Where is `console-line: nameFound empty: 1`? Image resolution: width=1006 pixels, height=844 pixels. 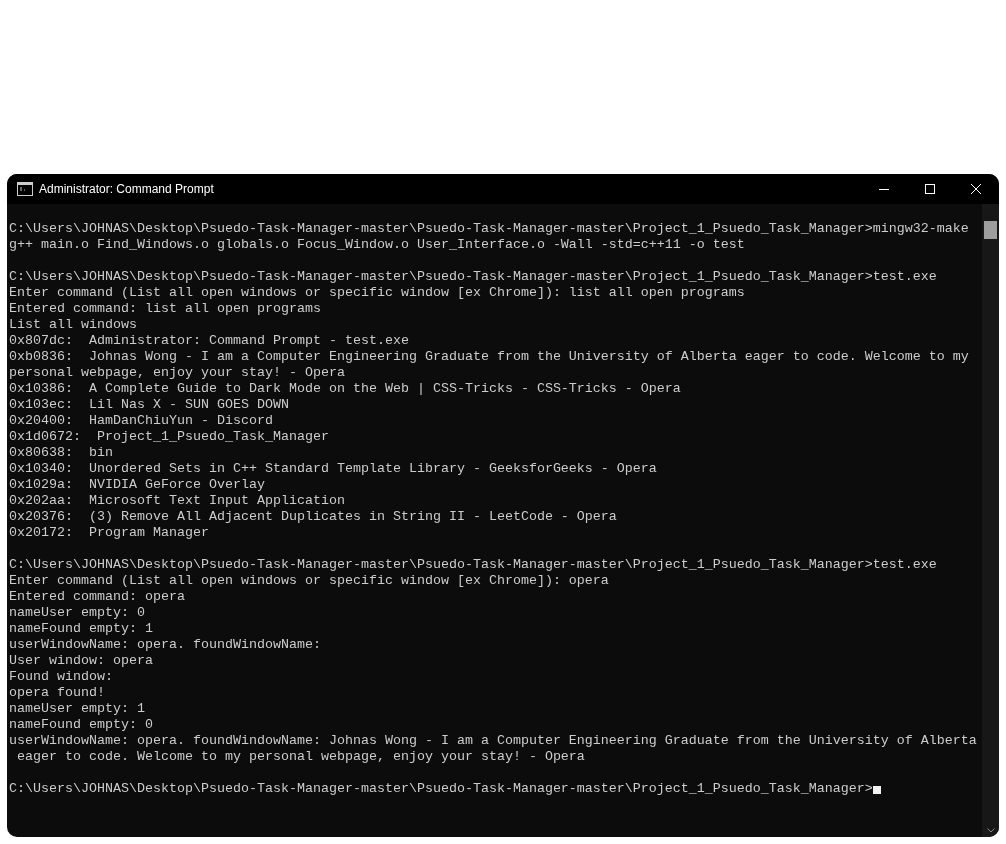 console-line: nameFound empty: 1 is located at coordinates (81, 629).